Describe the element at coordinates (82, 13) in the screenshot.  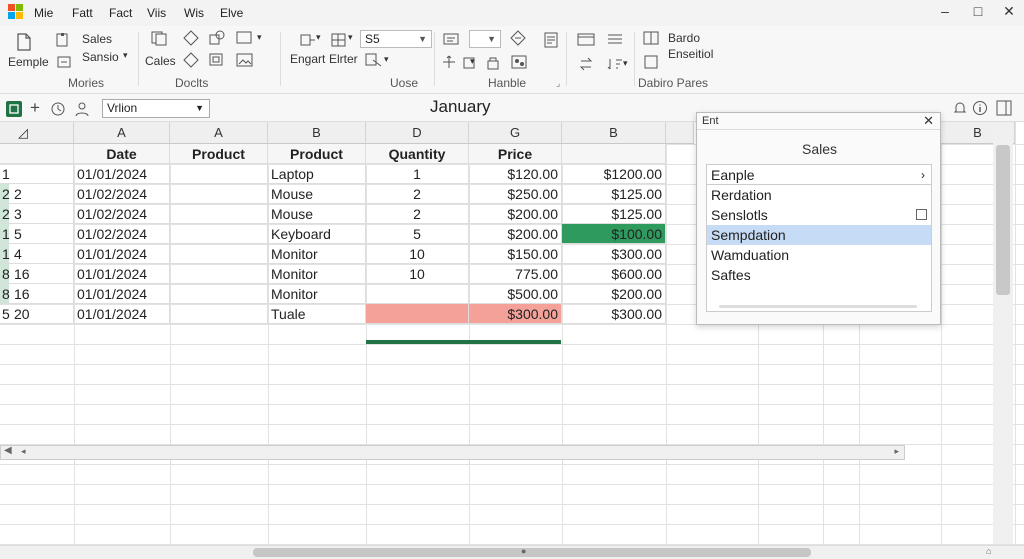
I see `menu-item-2: Fatt` at that location.